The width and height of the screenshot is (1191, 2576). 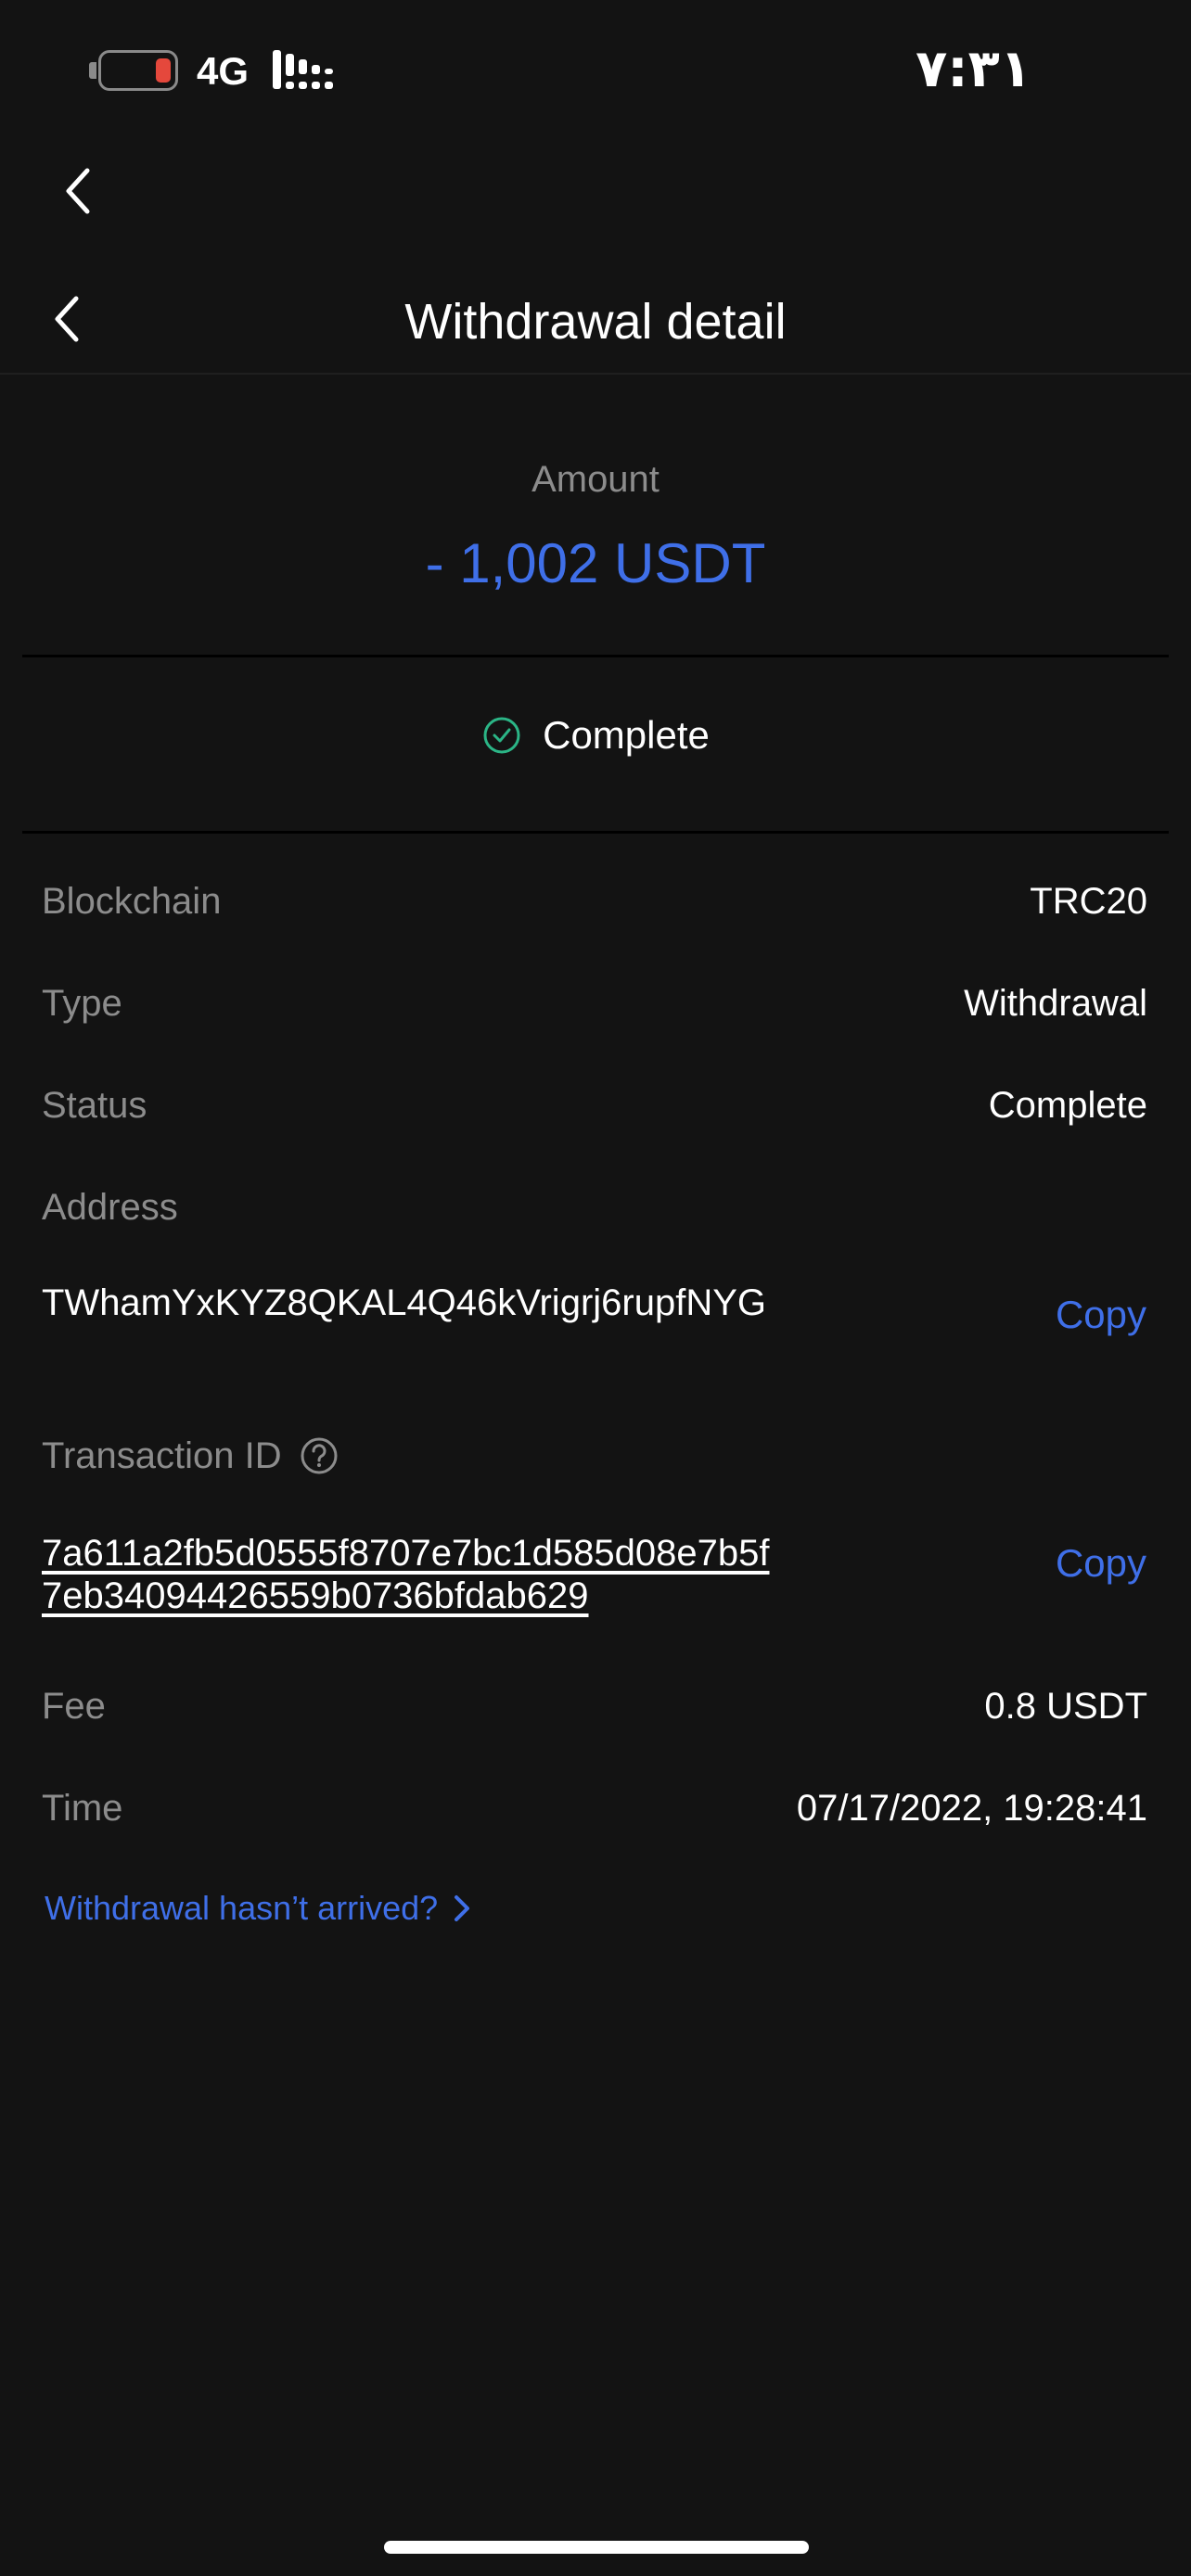 What do you see at coordinates (597, 2547) in the screenshot?
I see `home-indicator` at bounding box center [597, 2547].